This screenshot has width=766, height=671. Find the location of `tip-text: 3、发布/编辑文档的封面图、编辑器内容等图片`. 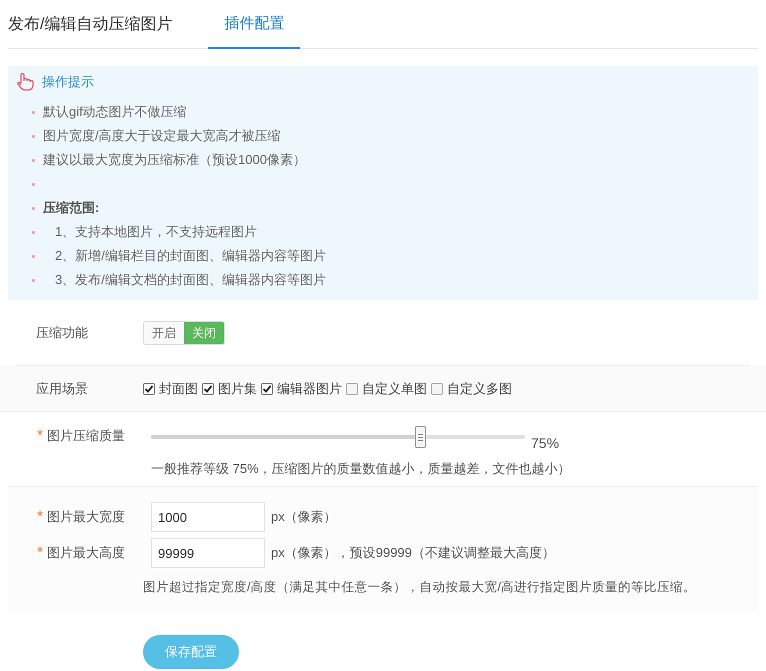

tip-text: 3、发布/编辑文档的封面图、编辑器内容等图片 is located at coordinates (190, 280).